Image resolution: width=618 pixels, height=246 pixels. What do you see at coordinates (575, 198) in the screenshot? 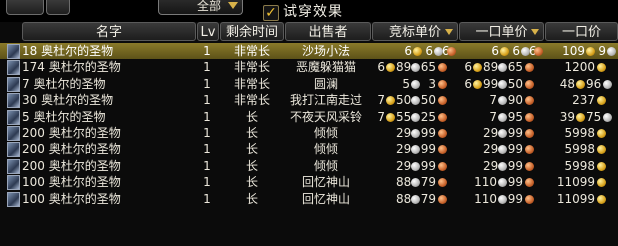
I see `gold-amount: 11099` at bounding box center [575, 198].